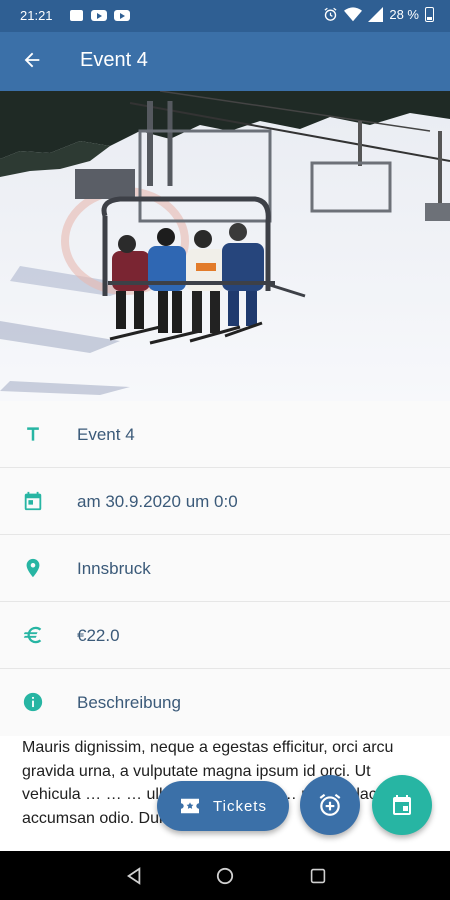 This screenshot has height=900, width=450. I want to click on nav-back-button, so click(134, 876).